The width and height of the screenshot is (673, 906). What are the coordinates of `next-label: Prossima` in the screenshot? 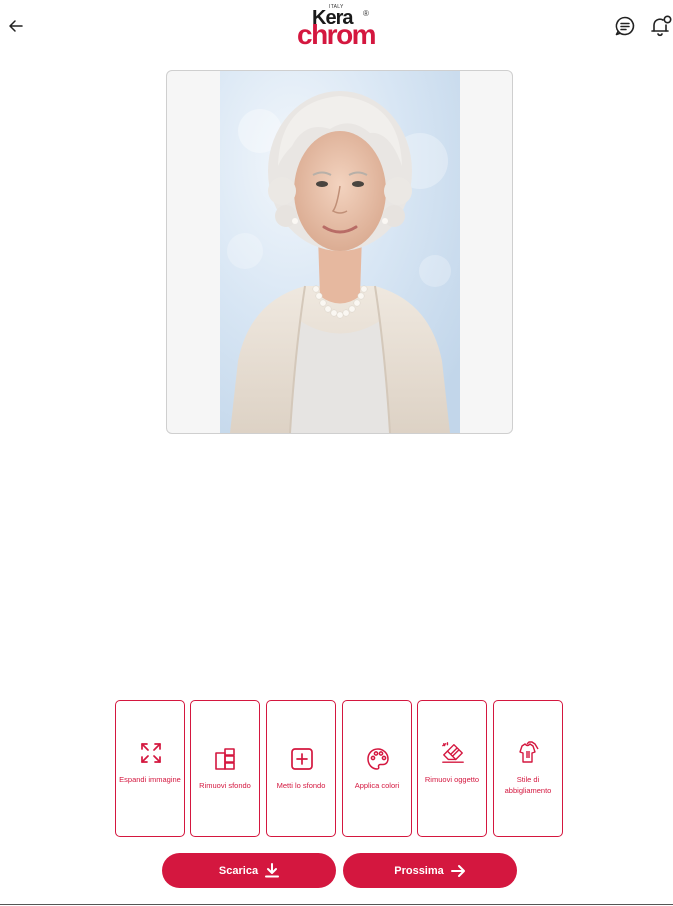 It's located at (419, 870).